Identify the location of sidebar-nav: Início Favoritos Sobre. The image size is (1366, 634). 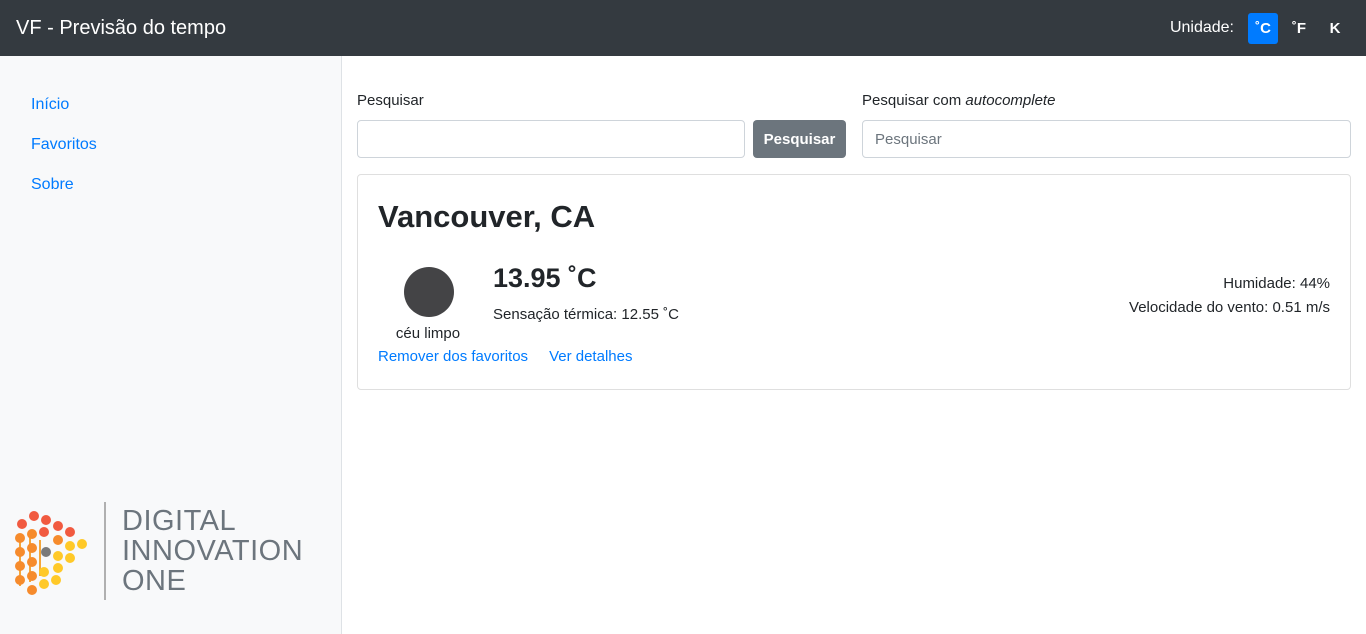
(170, 136).